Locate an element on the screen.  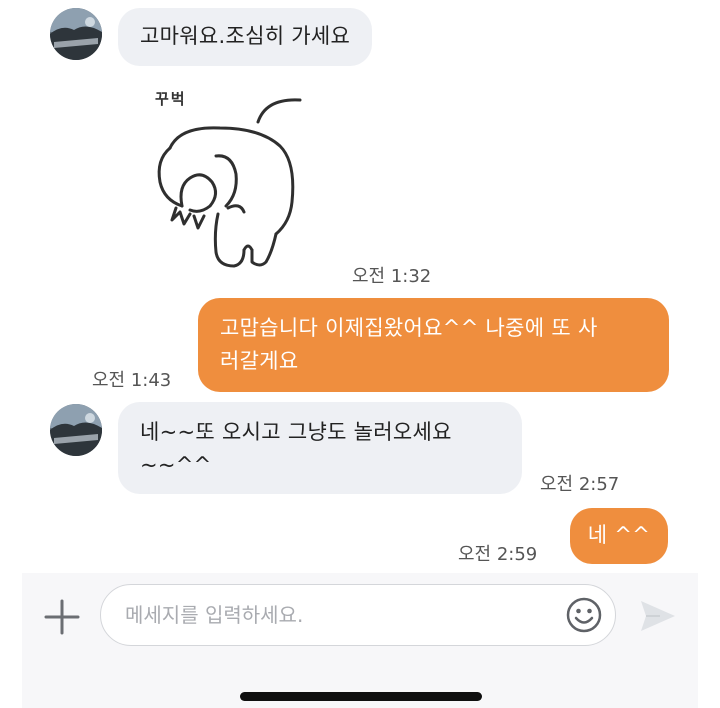
smiley-icon is located at coordinates (584, 615).